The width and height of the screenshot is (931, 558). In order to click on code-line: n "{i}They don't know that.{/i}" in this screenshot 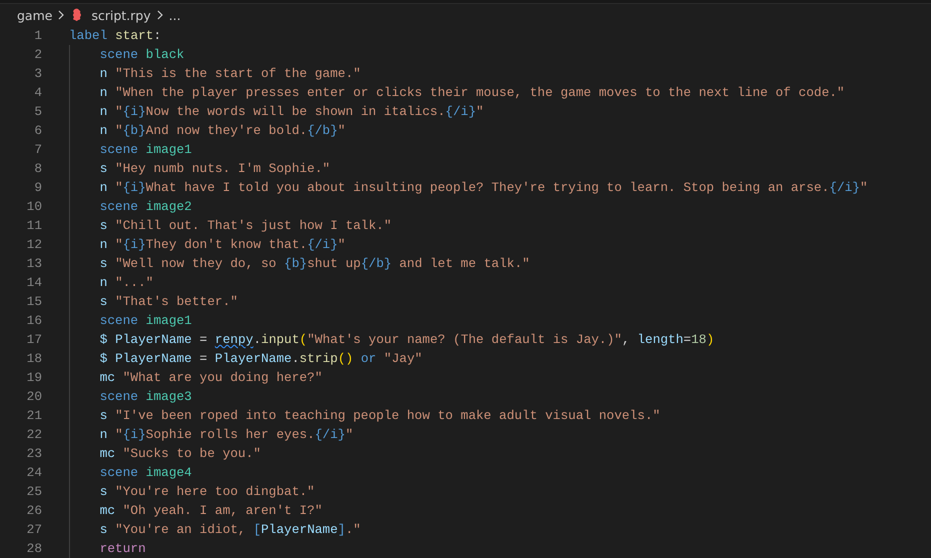, I will do `click(223, 244)`.